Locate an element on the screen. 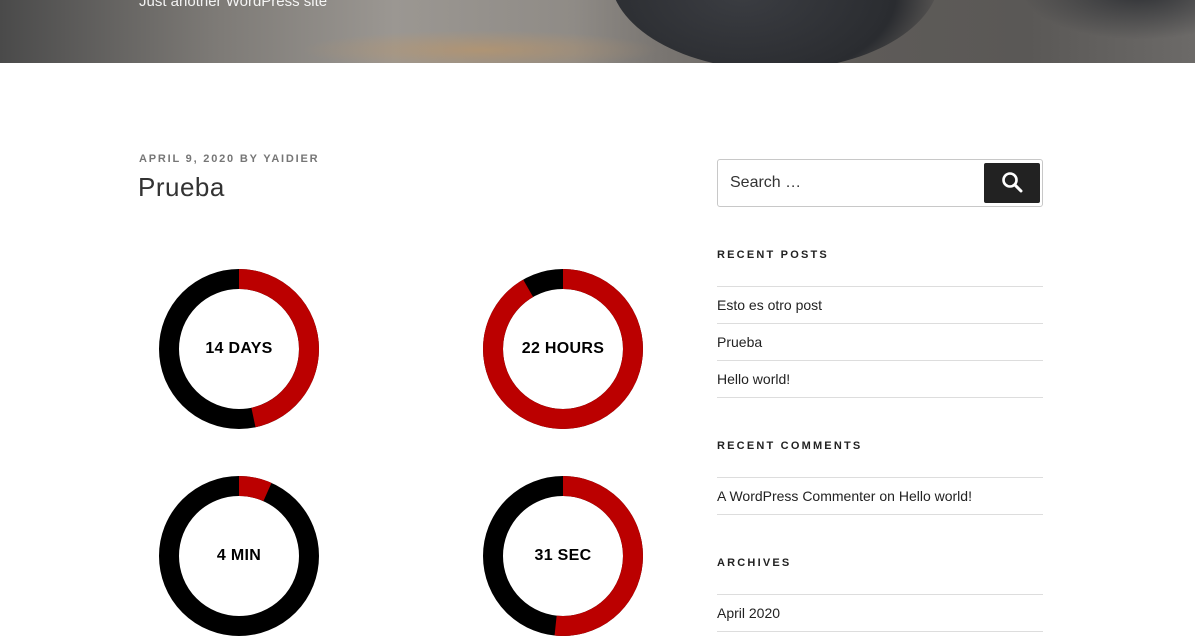 This screenshot has height=642, width=1195. list-item: A WordPress Commenter on Hello world! is located at coordinates (880, 496).